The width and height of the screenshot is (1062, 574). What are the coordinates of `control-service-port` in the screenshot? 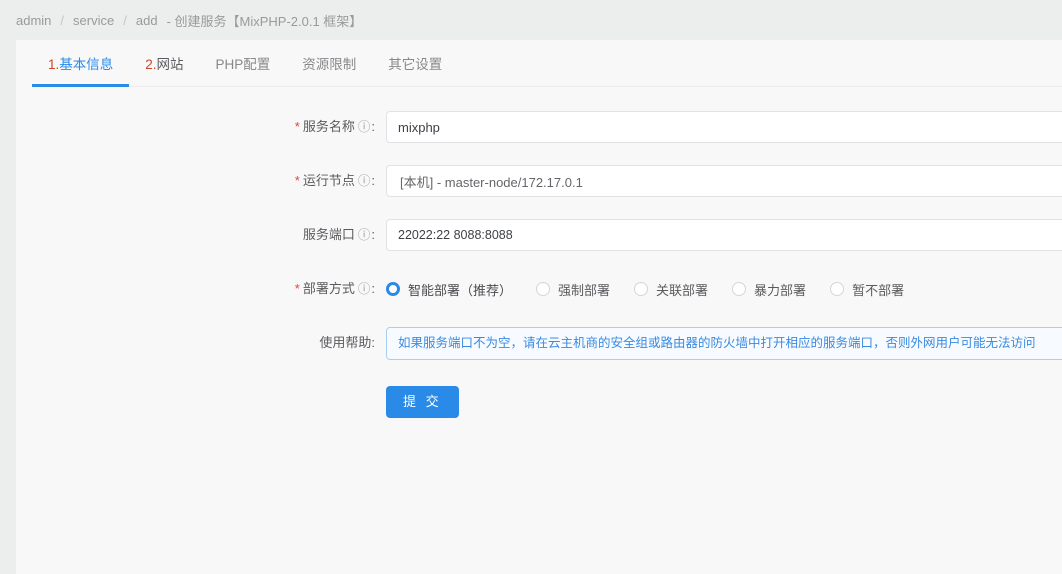 It's located at (724, 235).